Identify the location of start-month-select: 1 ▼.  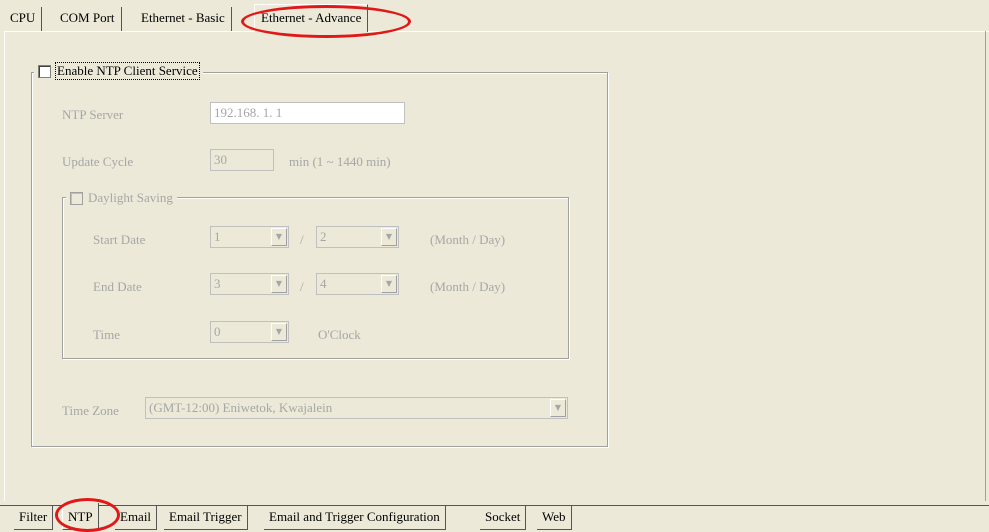
(249, 237).